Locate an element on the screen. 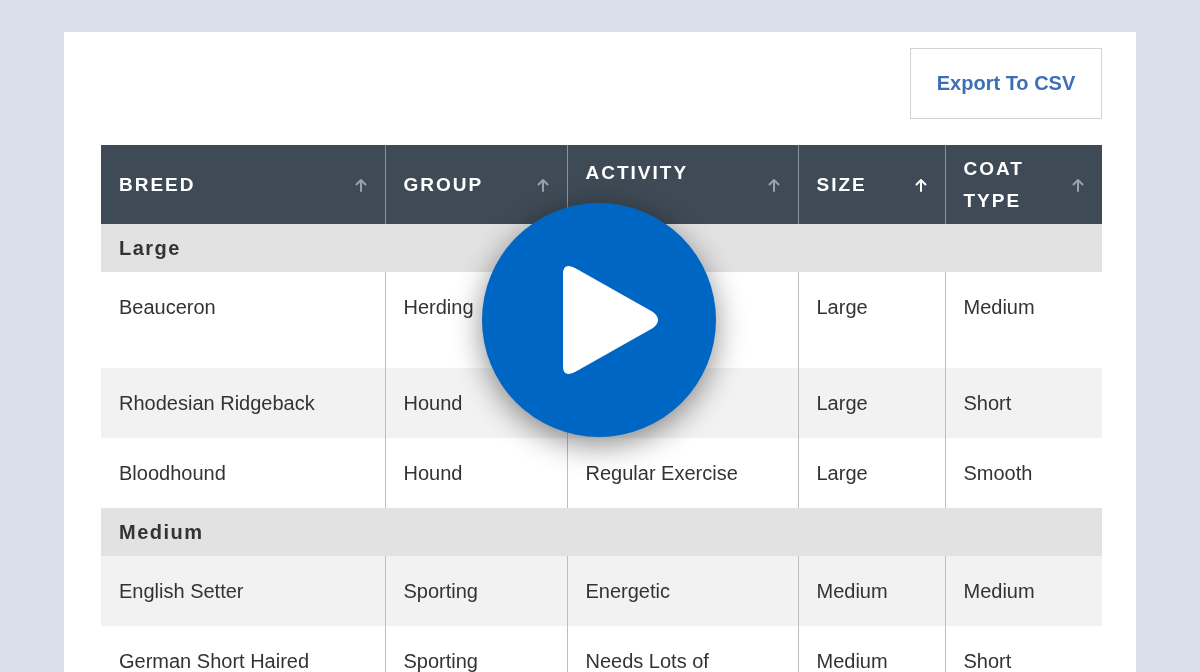 The height and width of the screenshot is (672, 1200). group-label: Medium is located at coordinates (161, 531).